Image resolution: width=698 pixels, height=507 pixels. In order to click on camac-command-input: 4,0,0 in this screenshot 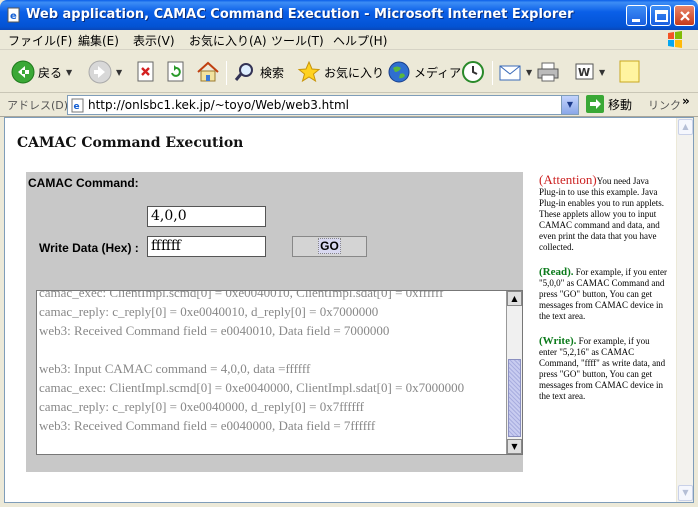, I will do `click(206, 216)`.